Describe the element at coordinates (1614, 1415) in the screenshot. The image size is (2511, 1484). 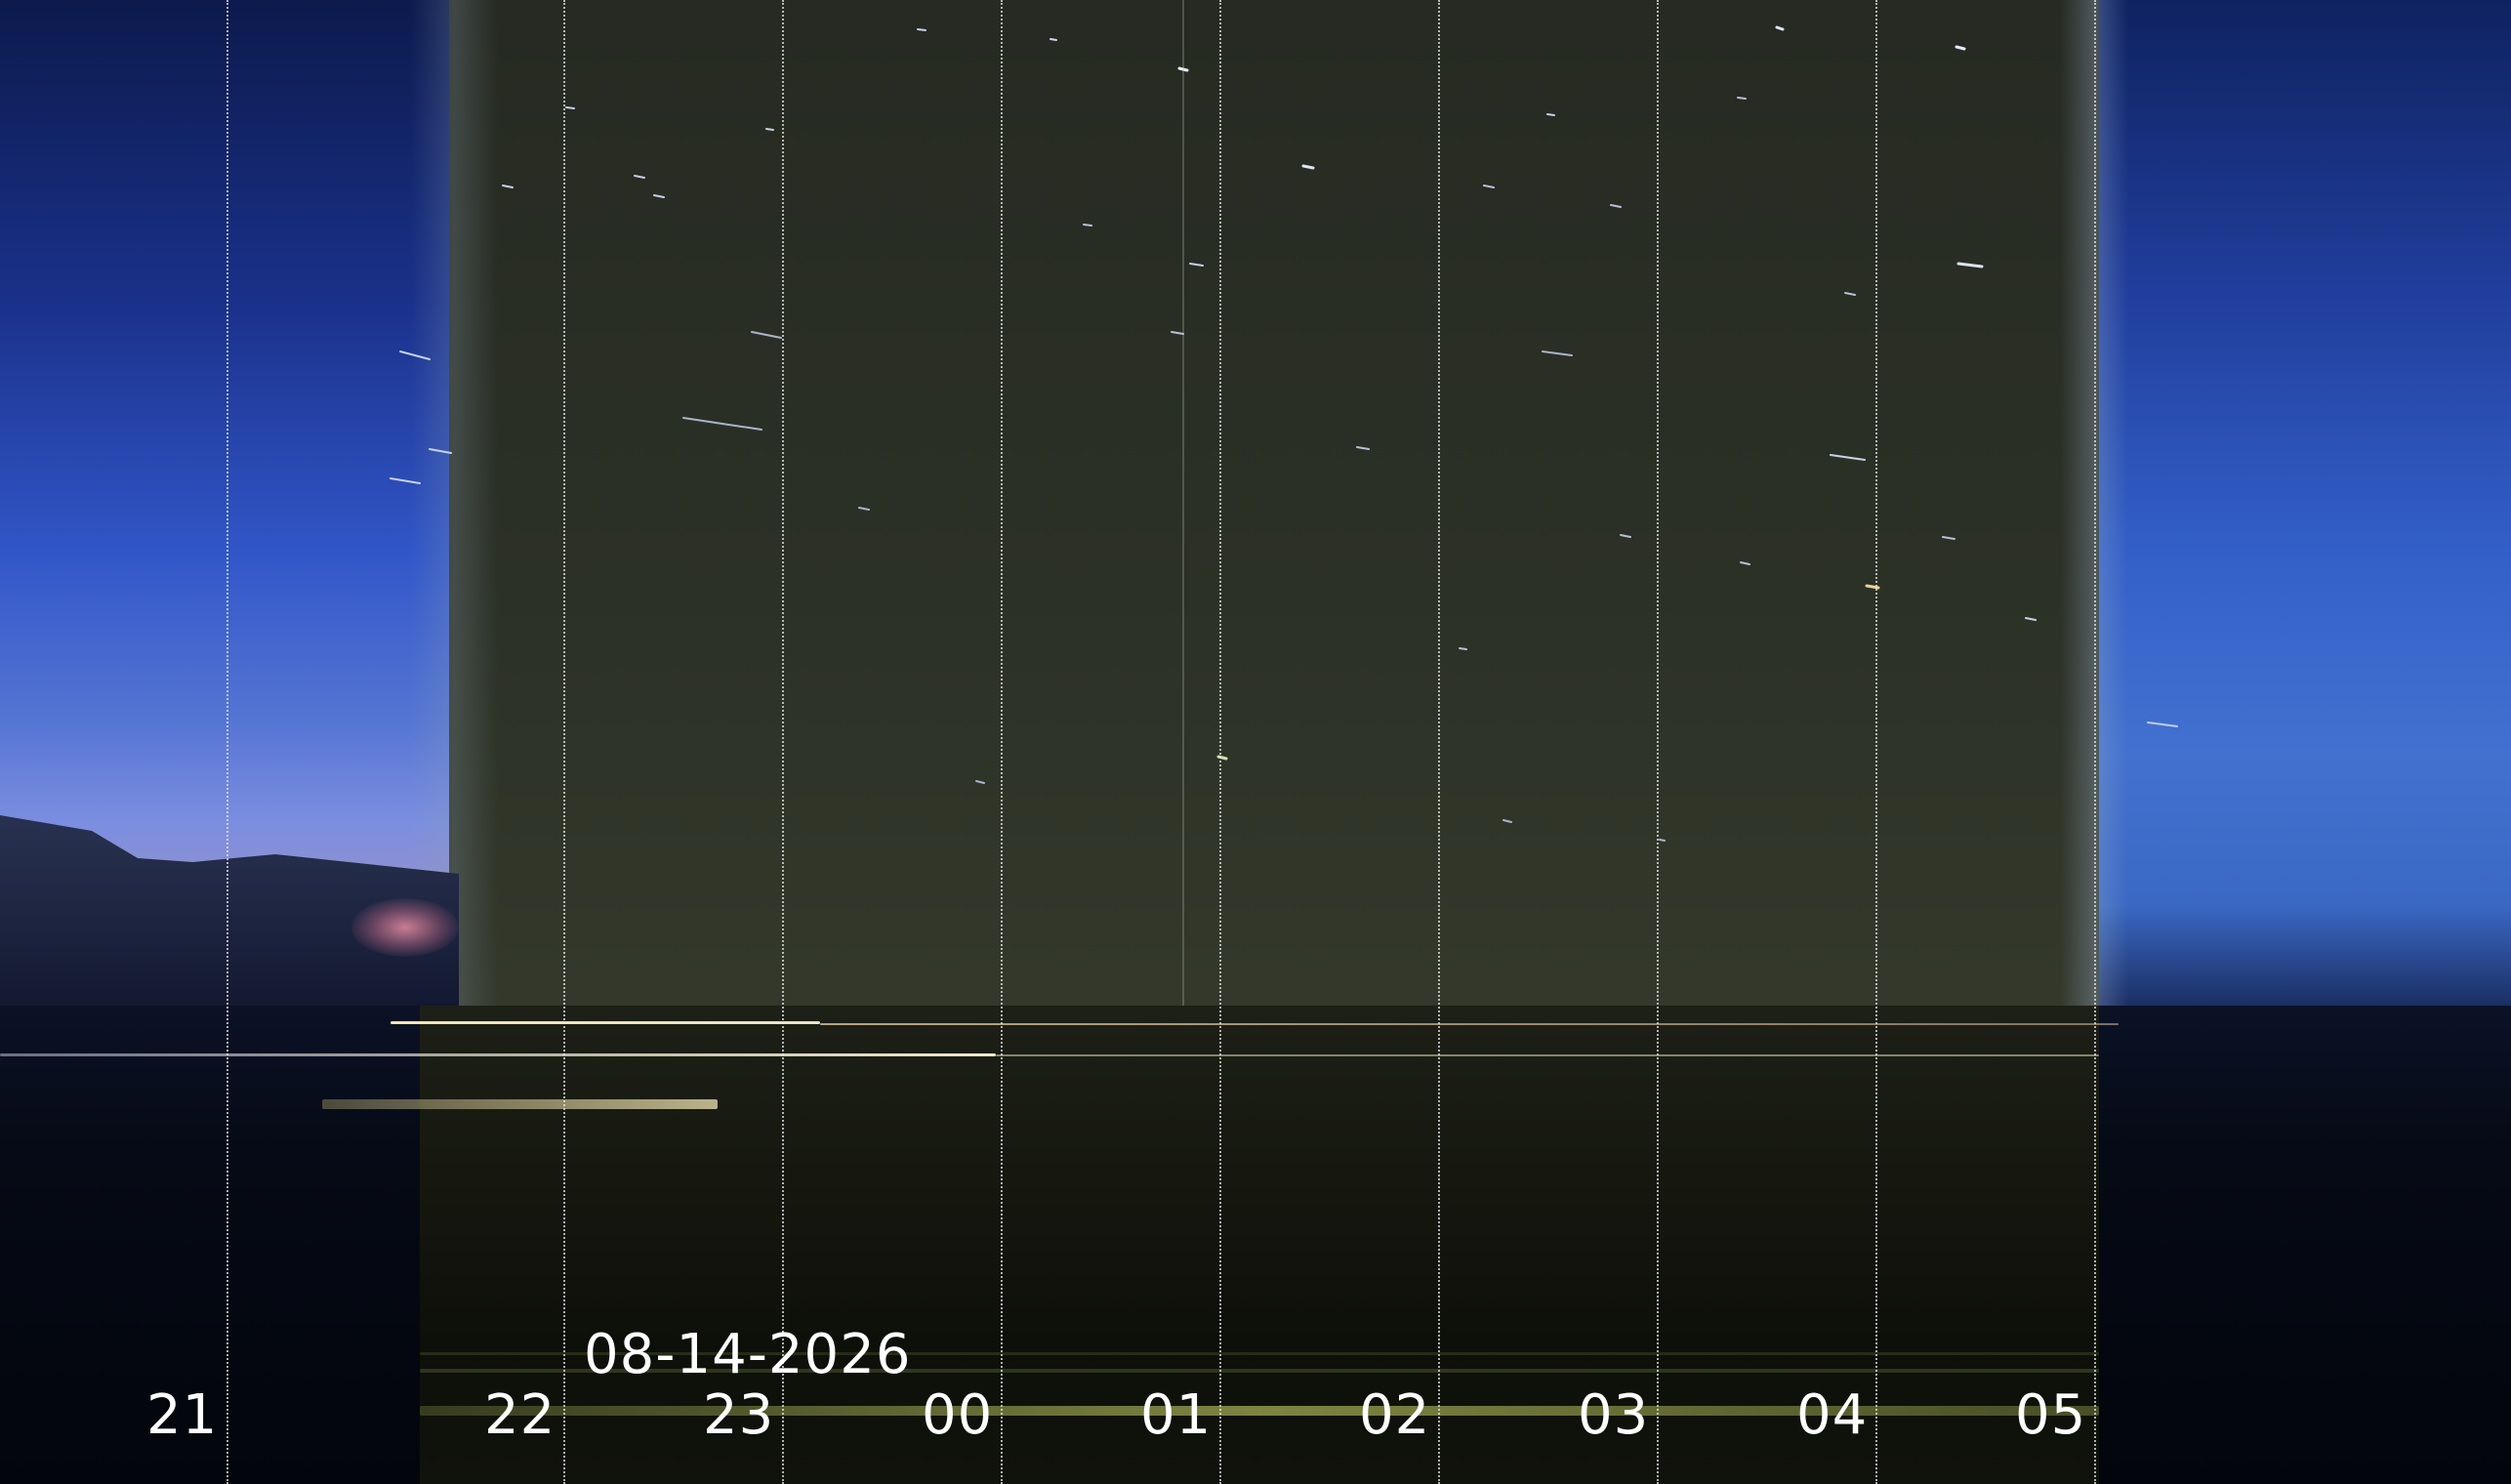
I see `hour-tick-label: 03` at that location.